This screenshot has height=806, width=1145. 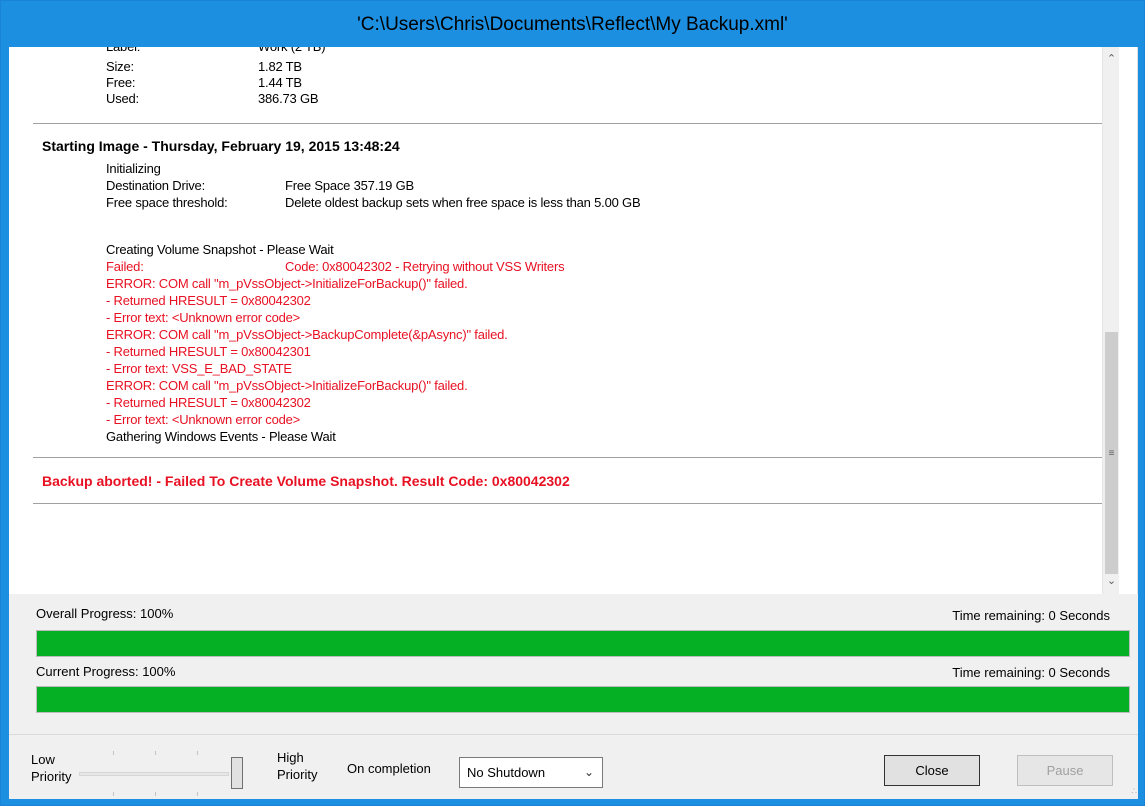 What do you see at coordinates (297, 766) in the screenshot?
I see `high-priority-label: High Priority` at bounding box center [297, 766].